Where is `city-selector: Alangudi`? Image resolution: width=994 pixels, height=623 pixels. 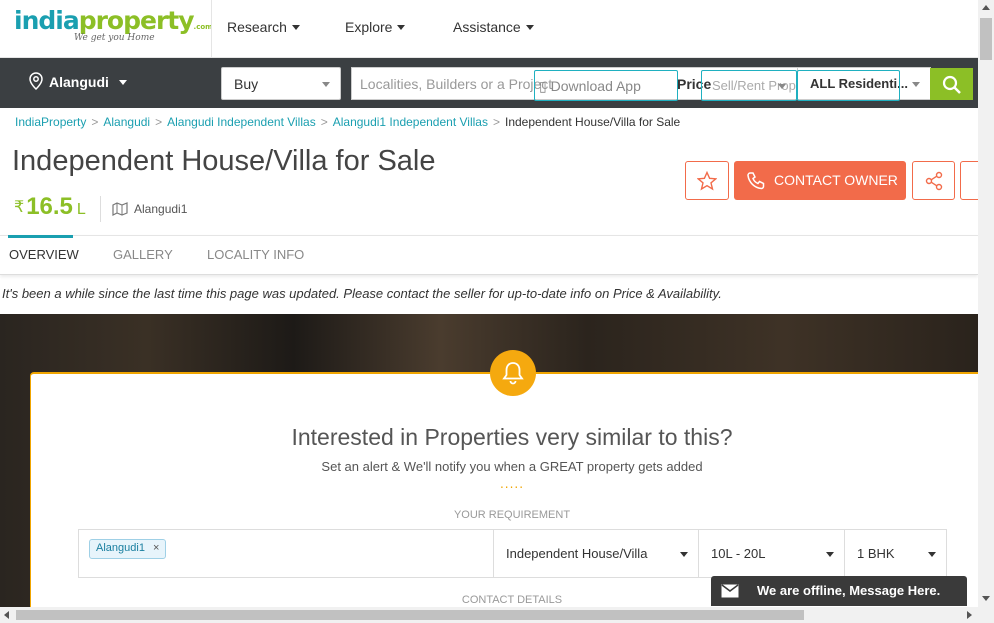
city-selector: Alangudi is located at coordinates (77, 82).